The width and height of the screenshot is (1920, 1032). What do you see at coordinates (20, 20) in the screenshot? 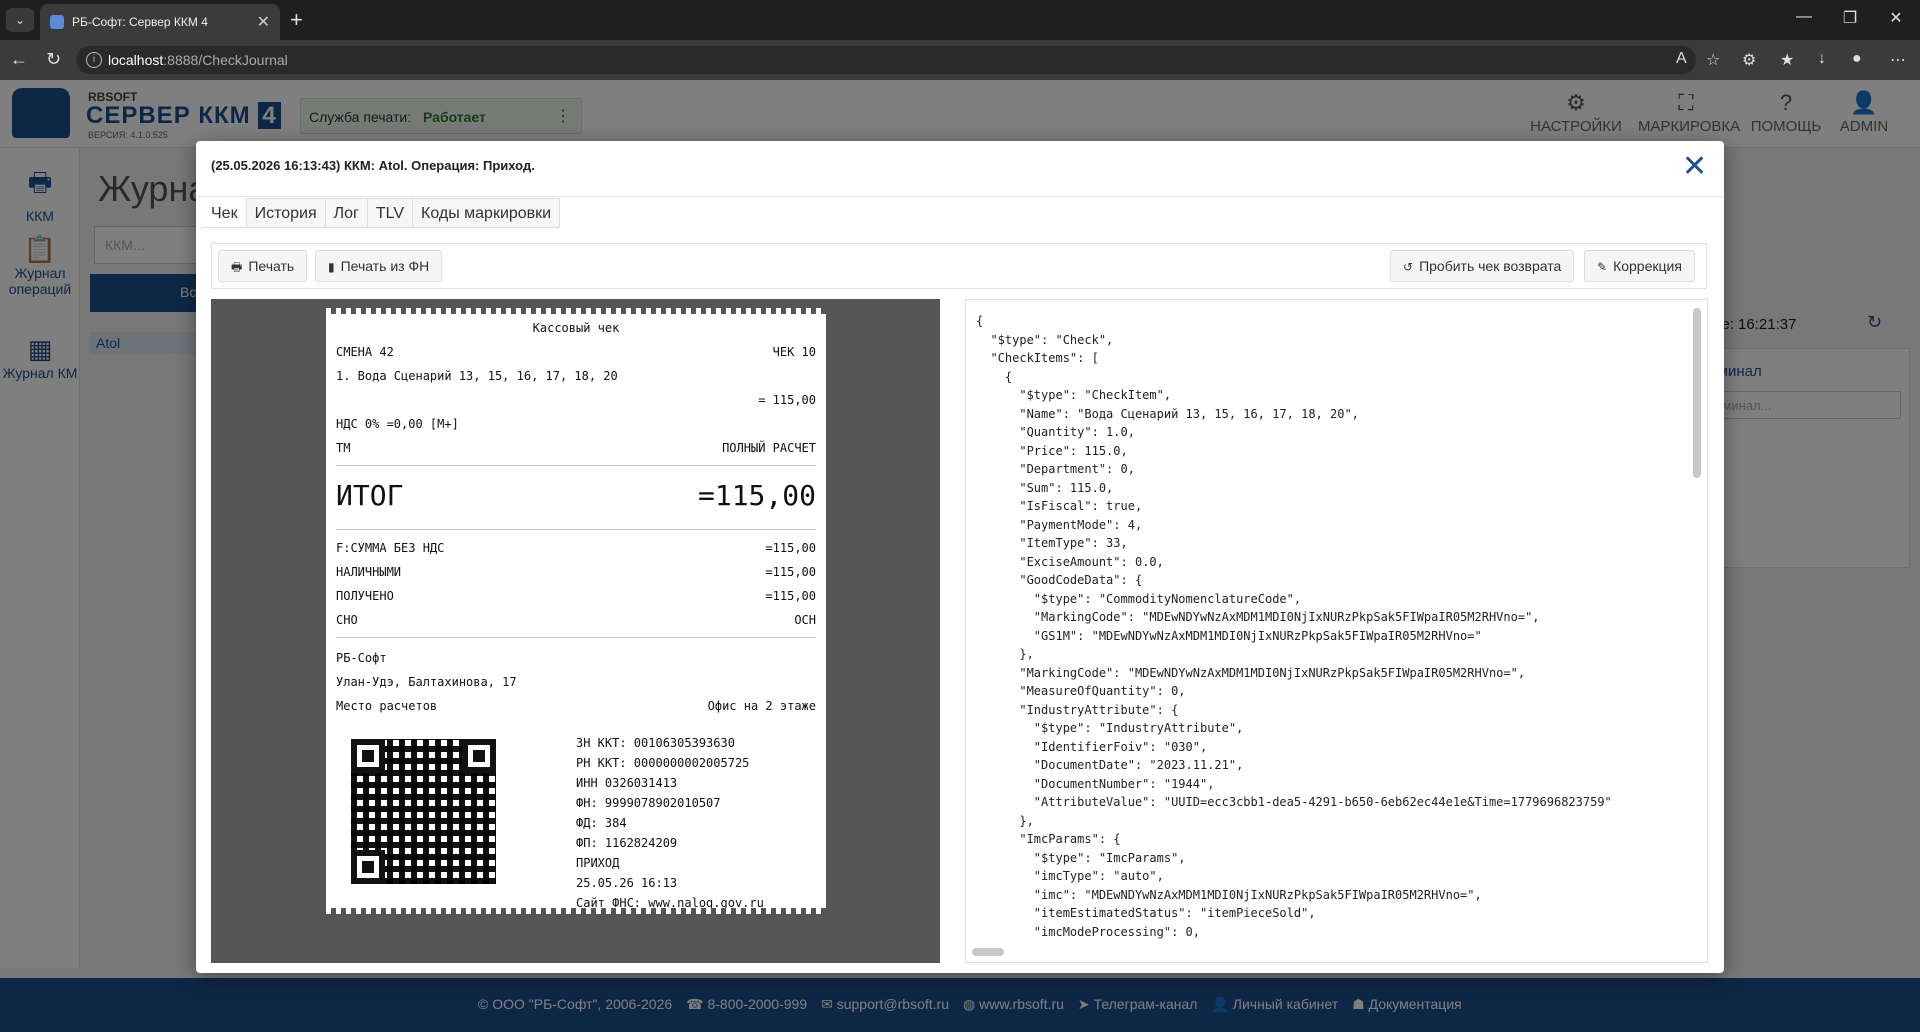
I see `tab-list-dropdown-icon: ⌄` at bounding box center [20, 20].